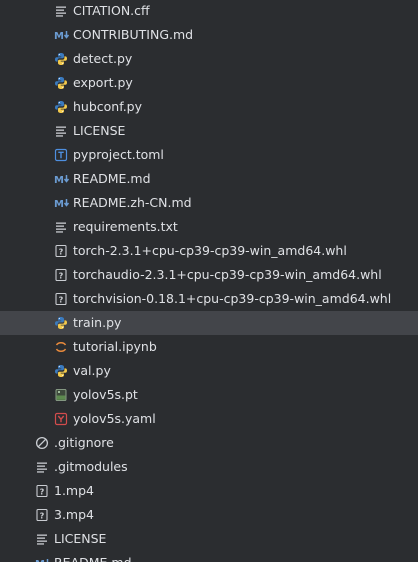 Image resolution: width=418 pixels, height=562 pixels. I want to click on file-name: CITATION.cff, so click(111, 10).